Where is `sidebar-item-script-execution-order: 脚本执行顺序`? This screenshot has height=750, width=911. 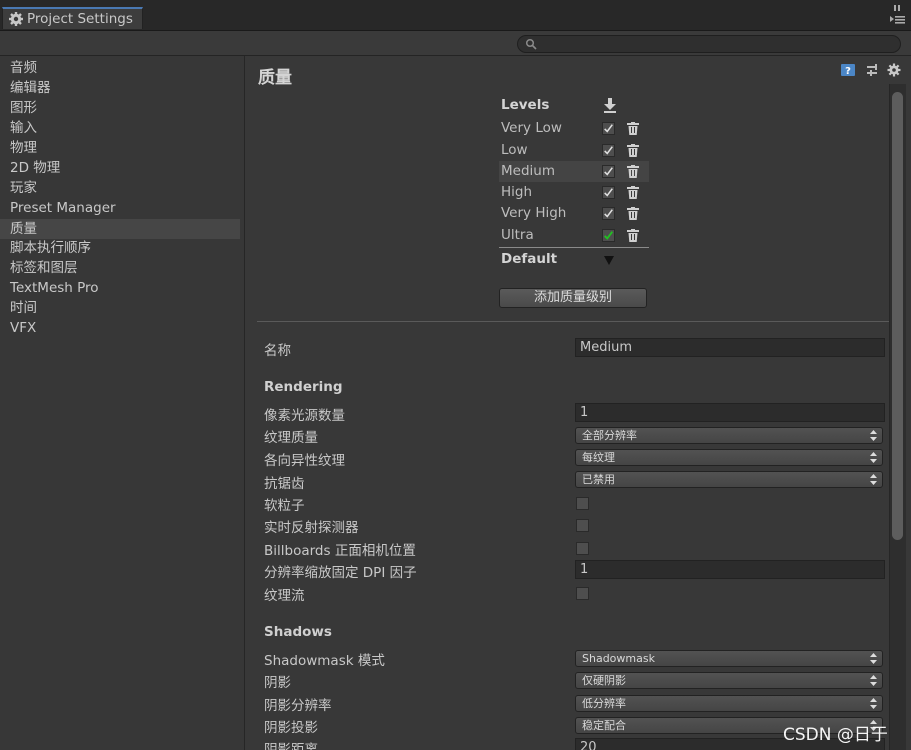
sidebar-item-script-execution-order: 脚本执行顺序 is located at coordinates (120, 248).